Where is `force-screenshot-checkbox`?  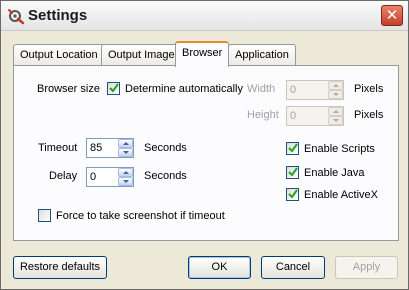
force-screenshot-checkbox is located at coordinates (44, 215).